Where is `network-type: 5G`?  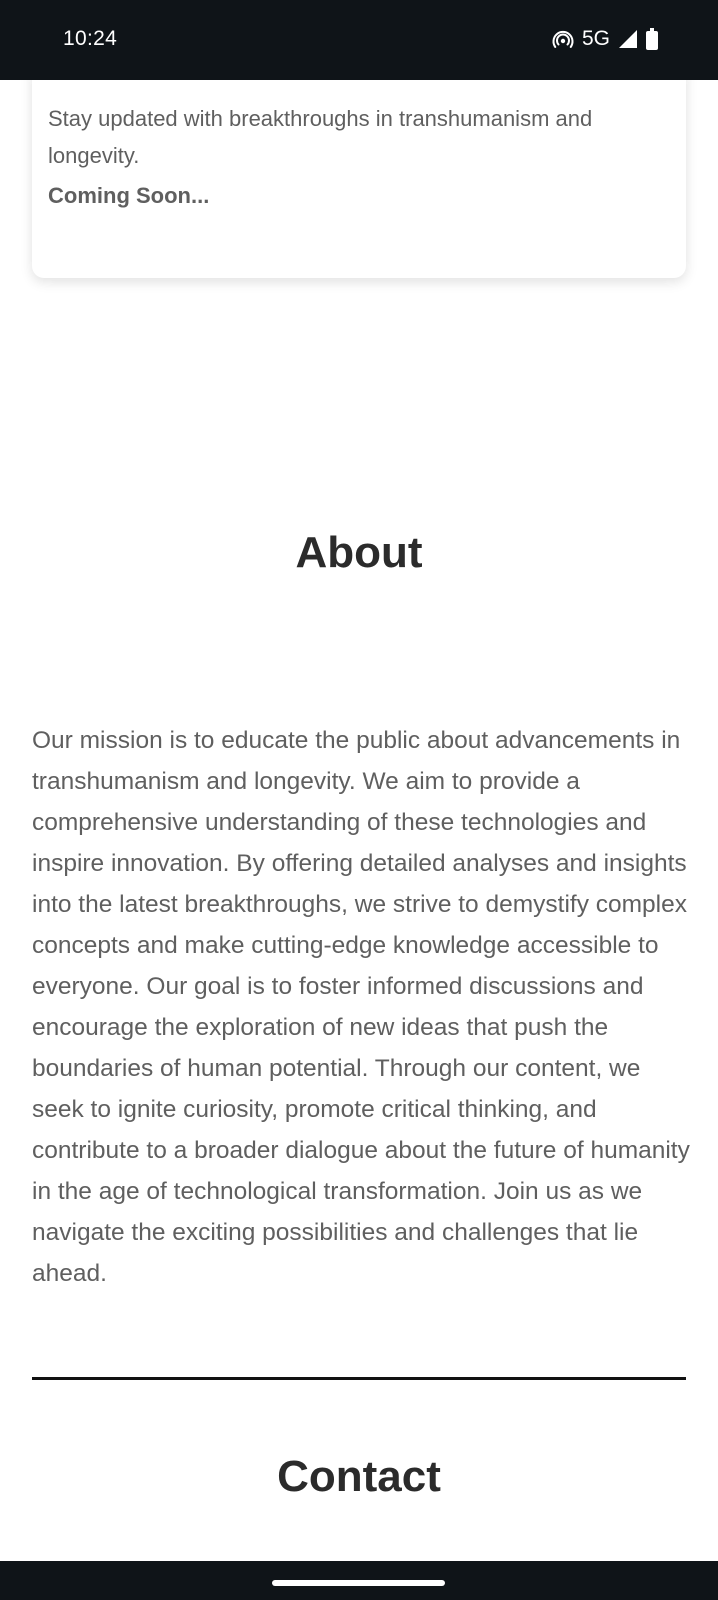
network-type: 5G is located at coordinates (595, 38).